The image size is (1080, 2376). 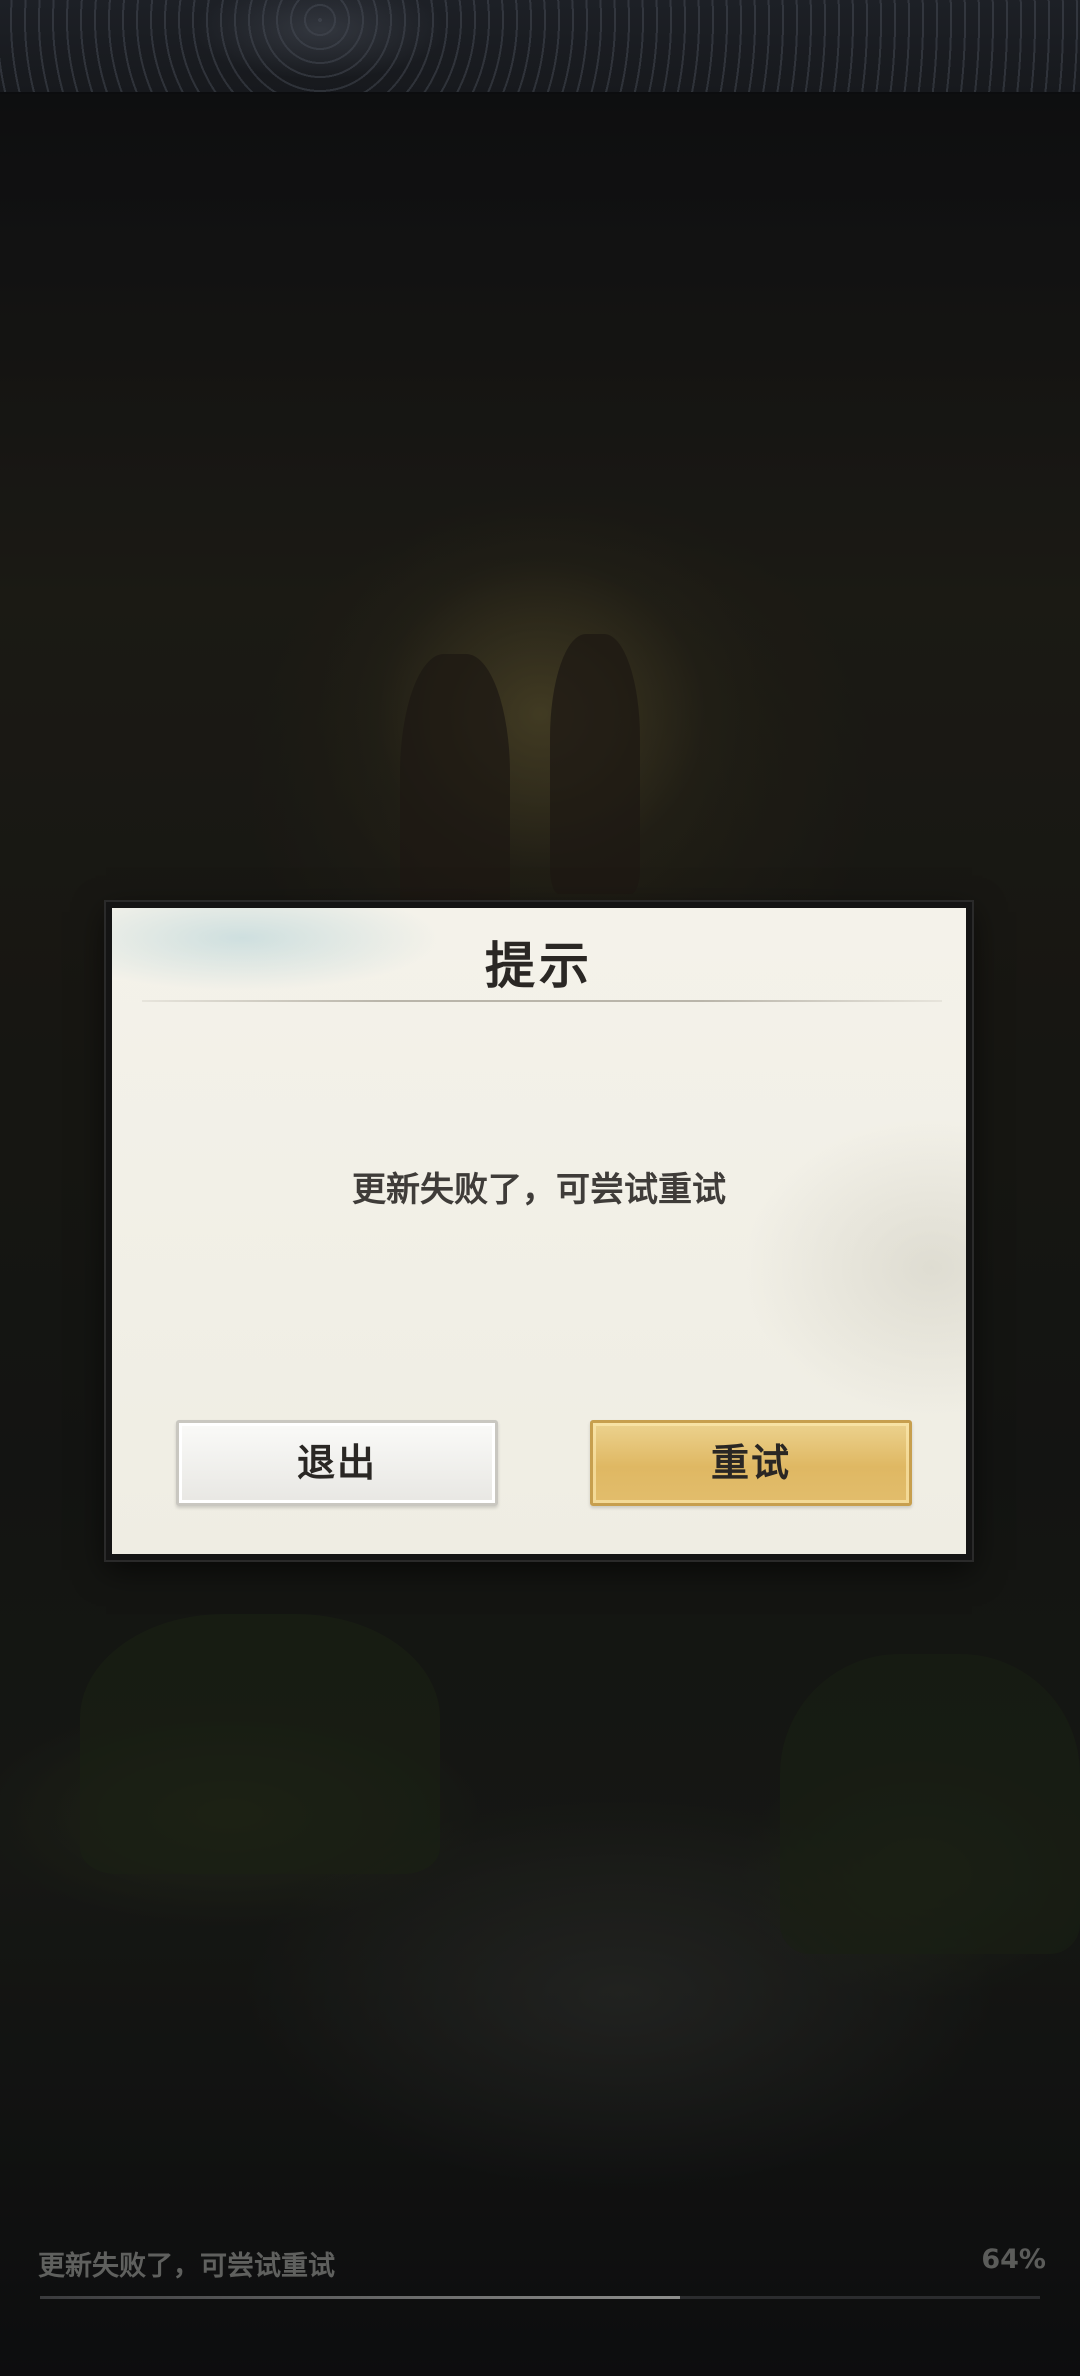 I want to click on progress-bar, so click(x=540, y=2297).